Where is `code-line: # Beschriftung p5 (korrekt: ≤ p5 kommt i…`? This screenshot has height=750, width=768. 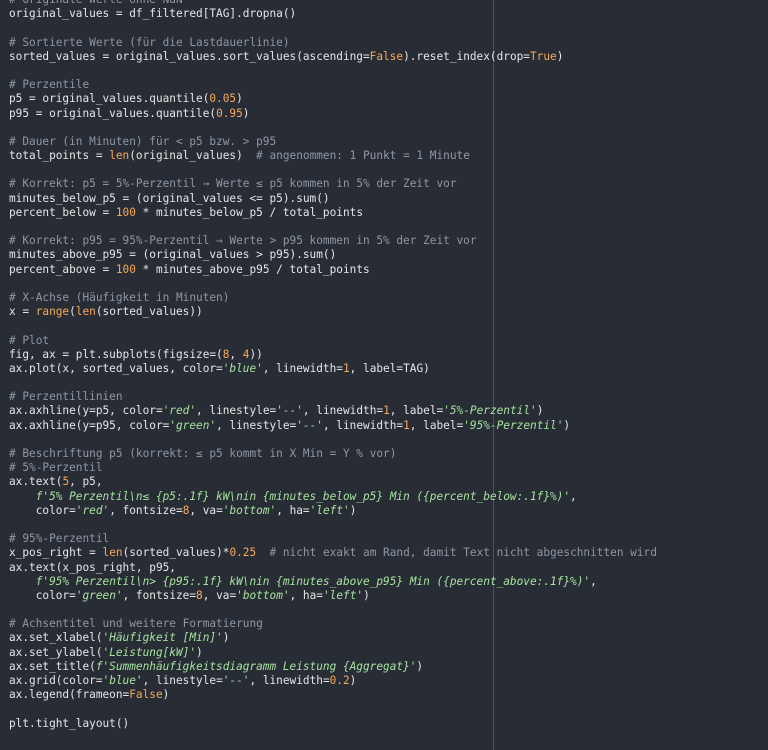 code-line: # Beschriftung p5 (korrekt: ≤ p5 kommt i… is located at coordinates (333, 454).